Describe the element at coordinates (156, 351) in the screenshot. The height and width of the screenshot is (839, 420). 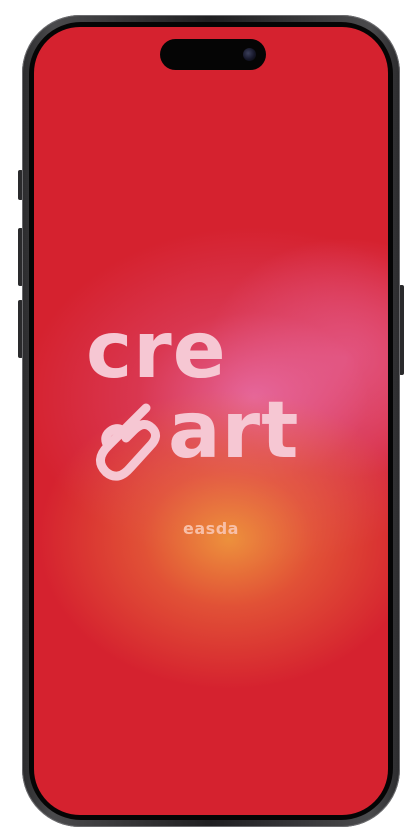
I see `logo-text-top: cre` at that location.